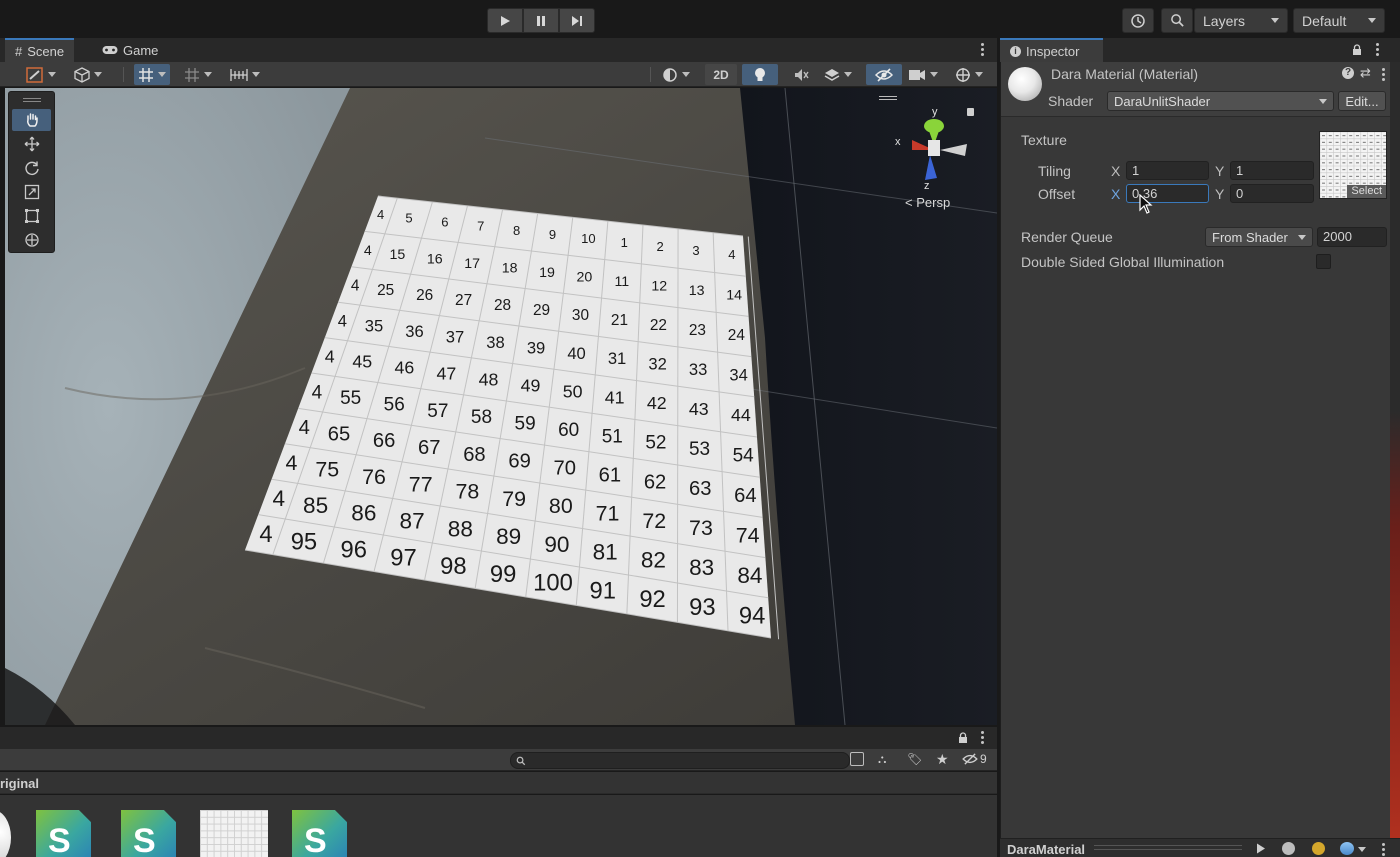 The width and height of the screenshot is (1400, 857). I want to click on move-tool, so click(31, 144).